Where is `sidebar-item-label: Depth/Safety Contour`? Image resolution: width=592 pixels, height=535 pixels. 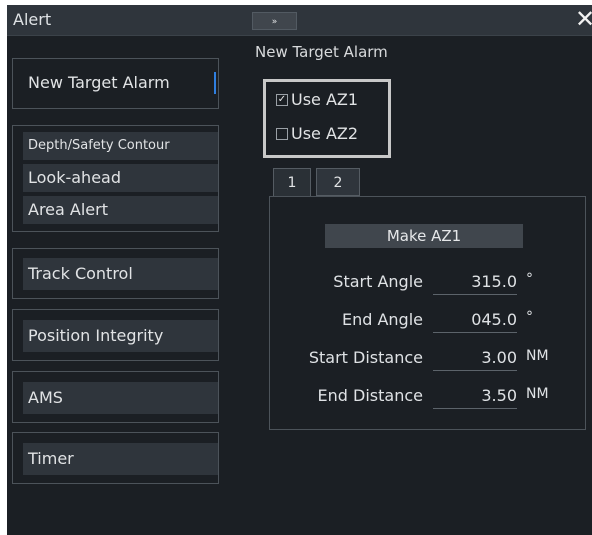
sidebar-item-label: Depth/Safety Contour is located at coordinates (99, 145).